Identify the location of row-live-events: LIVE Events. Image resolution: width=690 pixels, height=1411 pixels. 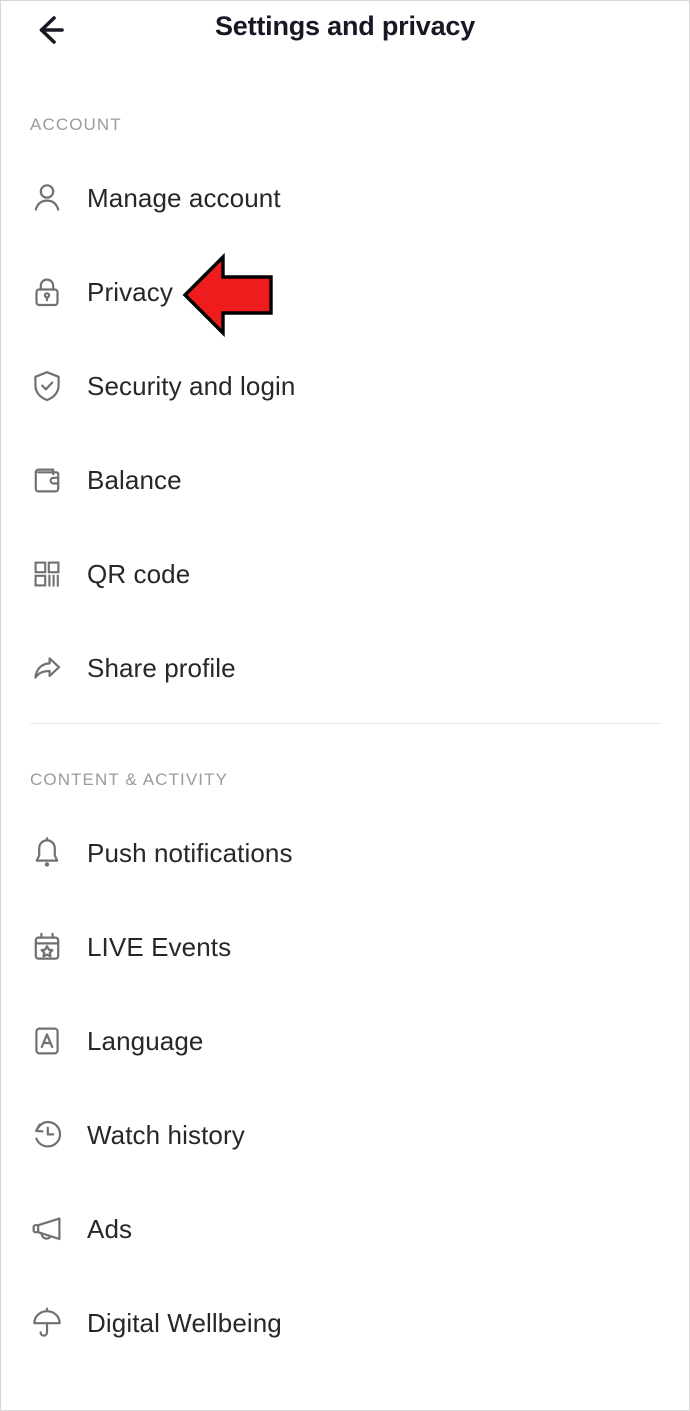
(345, 947).